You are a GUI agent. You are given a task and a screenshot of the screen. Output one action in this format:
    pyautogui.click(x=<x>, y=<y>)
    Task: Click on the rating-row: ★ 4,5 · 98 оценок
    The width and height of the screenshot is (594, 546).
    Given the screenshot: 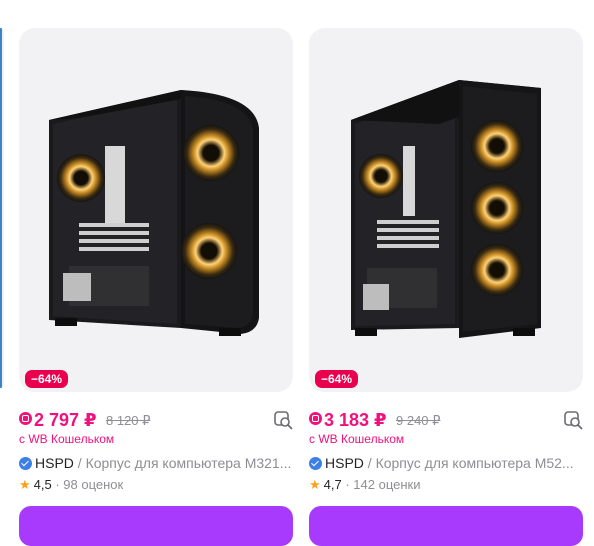 What is the action you would take?
    pyautogui.click(x=71, y=485)
    